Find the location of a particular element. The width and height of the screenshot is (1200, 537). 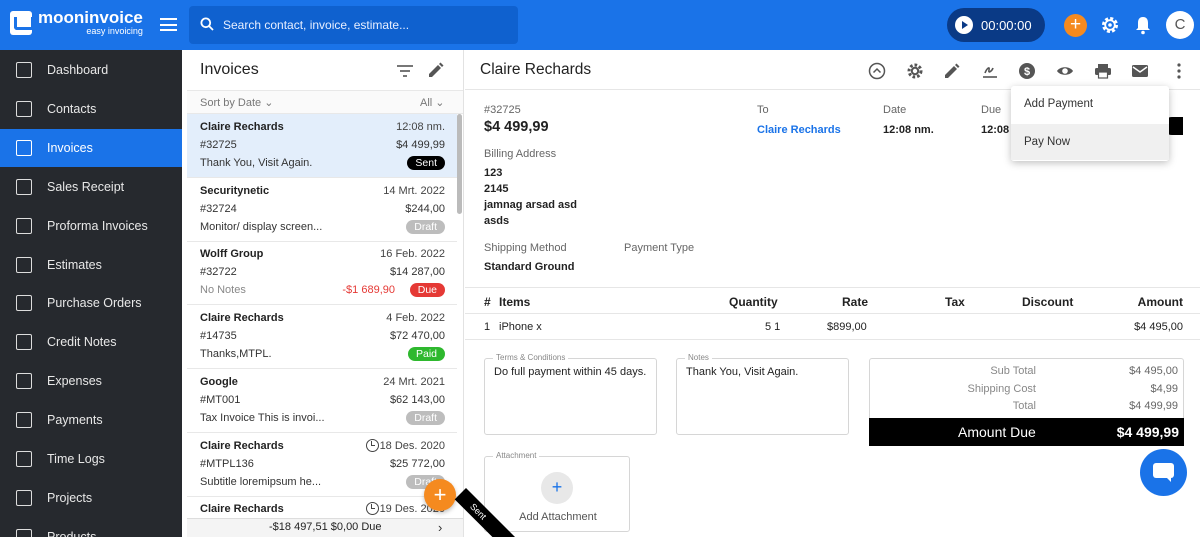

sidebar-item-products: Products is located at coordinates (91, 527).